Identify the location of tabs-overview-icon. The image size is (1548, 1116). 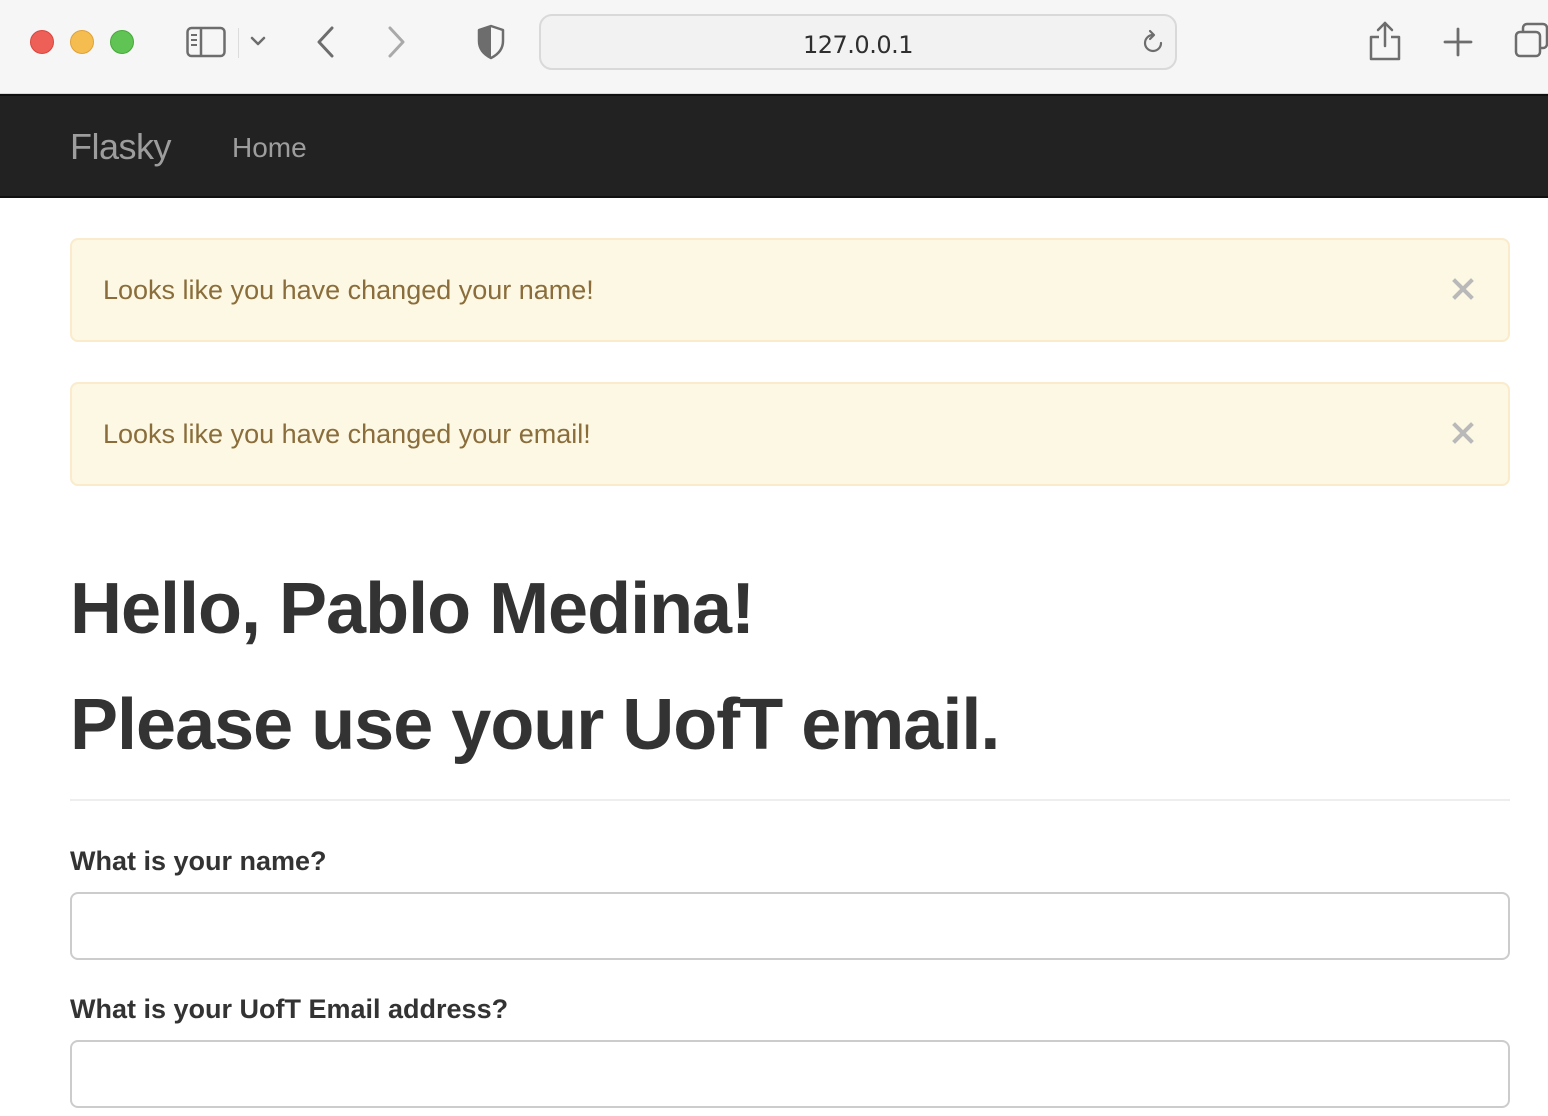
(1531, 41).